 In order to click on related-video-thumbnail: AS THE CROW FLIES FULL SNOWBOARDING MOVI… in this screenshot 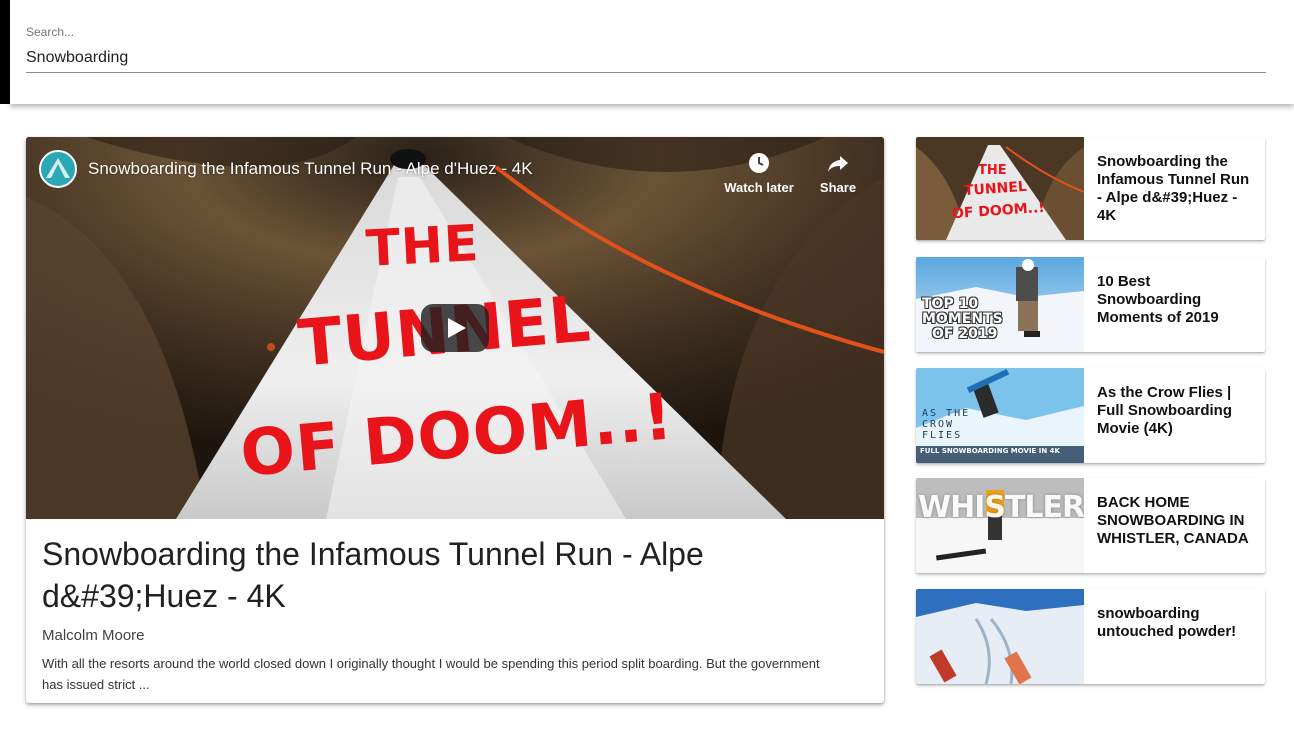, I will do `click(1000, 415)`.